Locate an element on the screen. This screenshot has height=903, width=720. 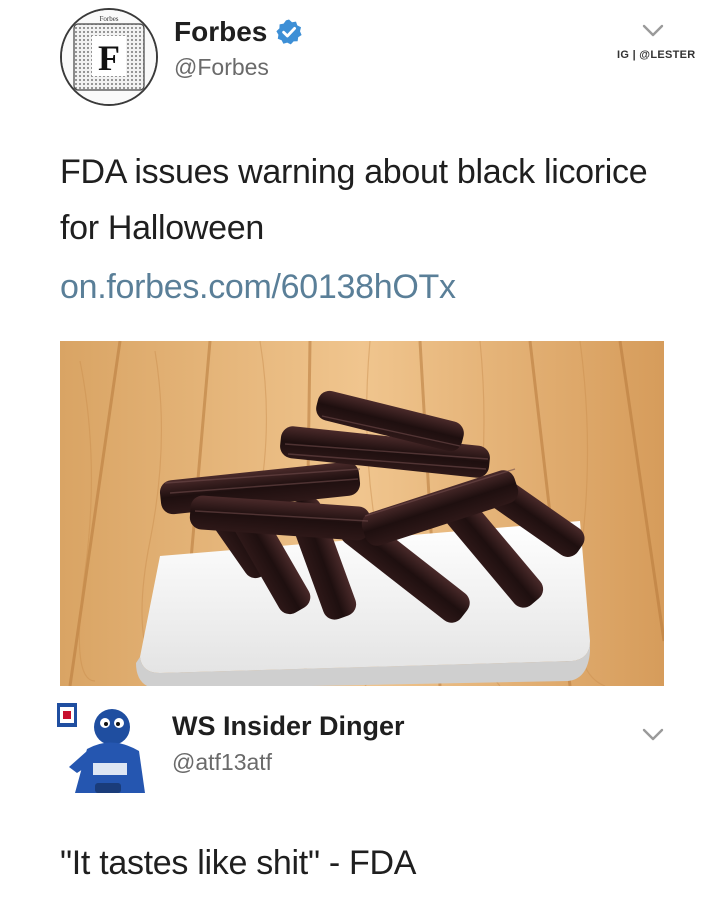
author-name-row: Forbes is located at coordinates (238, 32).